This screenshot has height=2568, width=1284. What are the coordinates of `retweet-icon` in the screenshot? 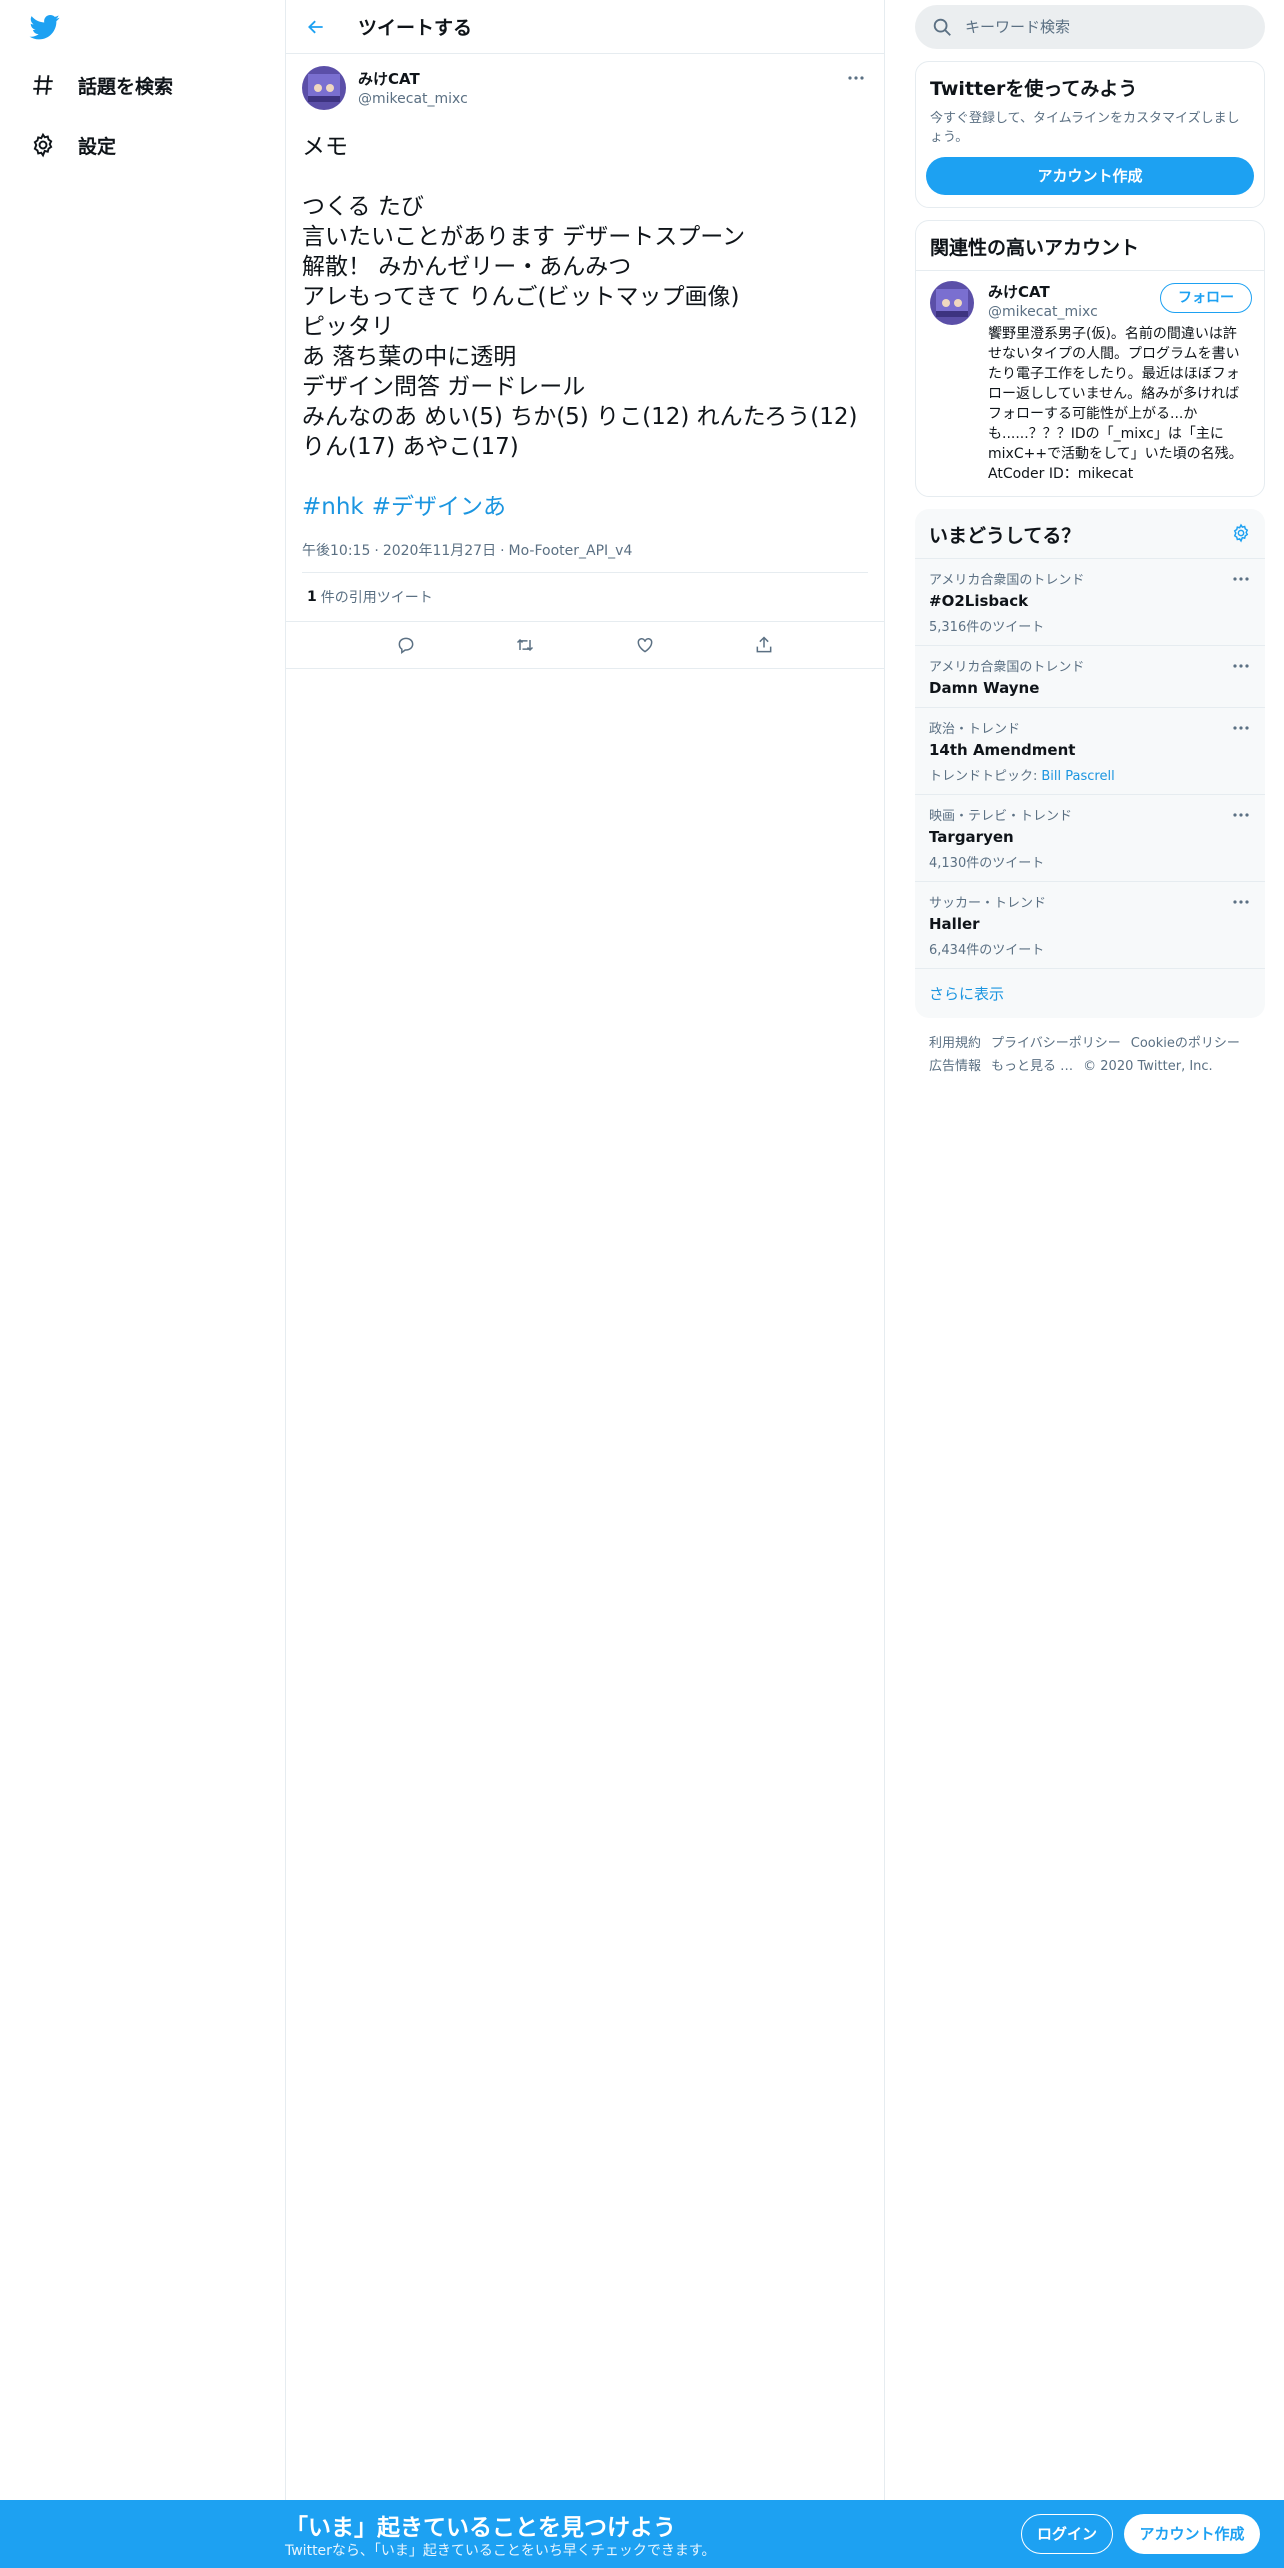 It's located at (525, 645).